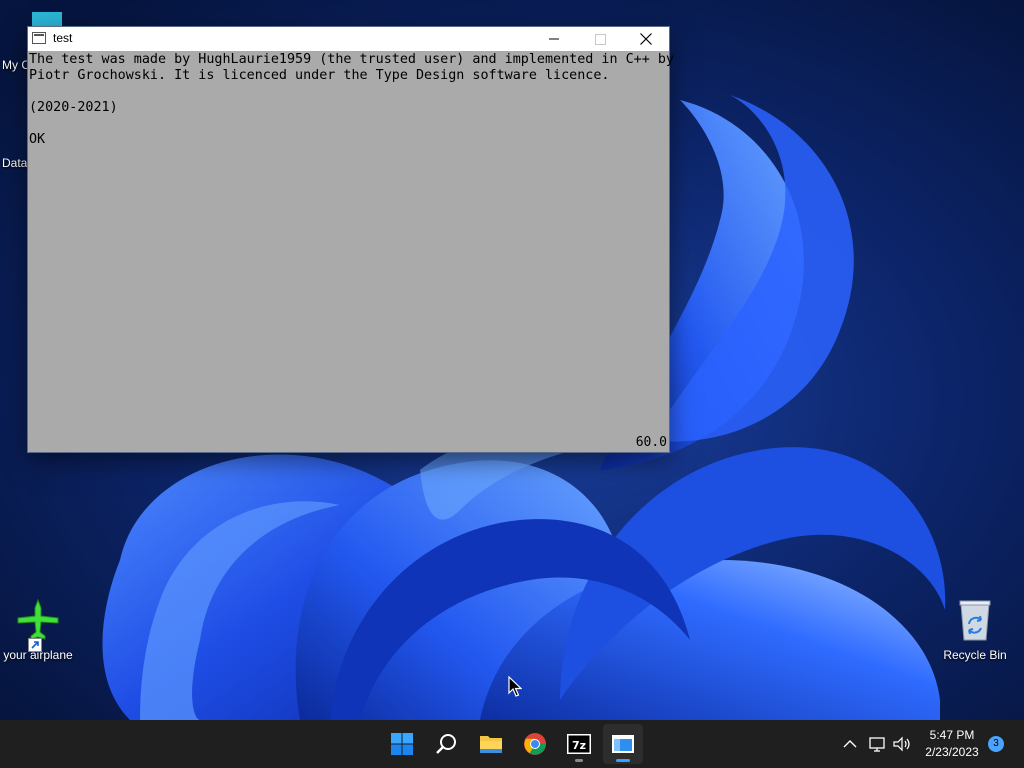 Image resolution: width=1024 pixels, height=768 pixels. I want to click on tray-overflow-button, so click(850, 744).